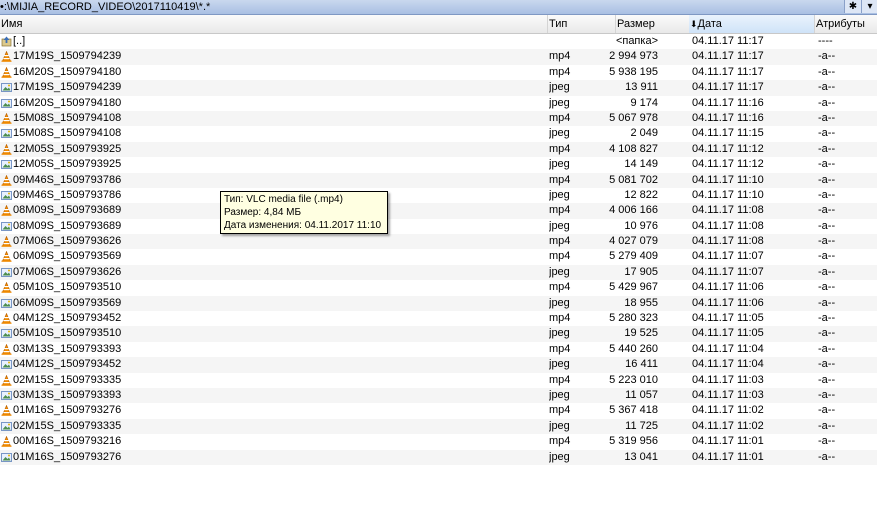  Describe the element at coordinates (846, 24) in the screenshot. I see `column-attributes-header: Атрибуты` at that location.